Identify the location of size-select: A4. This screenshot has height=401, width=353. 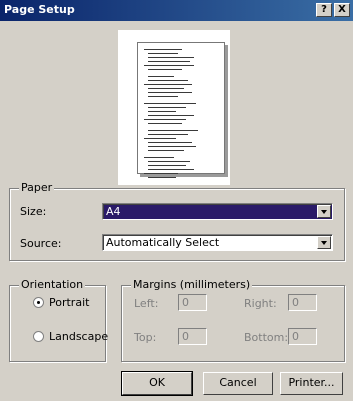
(217, 211).